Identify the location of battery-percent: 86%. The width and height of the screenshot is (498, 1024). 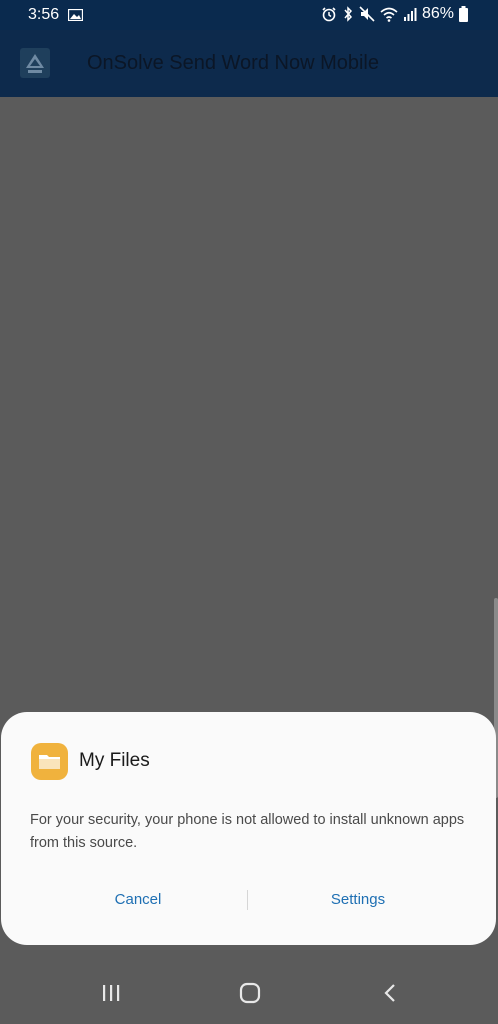
(437, 13).